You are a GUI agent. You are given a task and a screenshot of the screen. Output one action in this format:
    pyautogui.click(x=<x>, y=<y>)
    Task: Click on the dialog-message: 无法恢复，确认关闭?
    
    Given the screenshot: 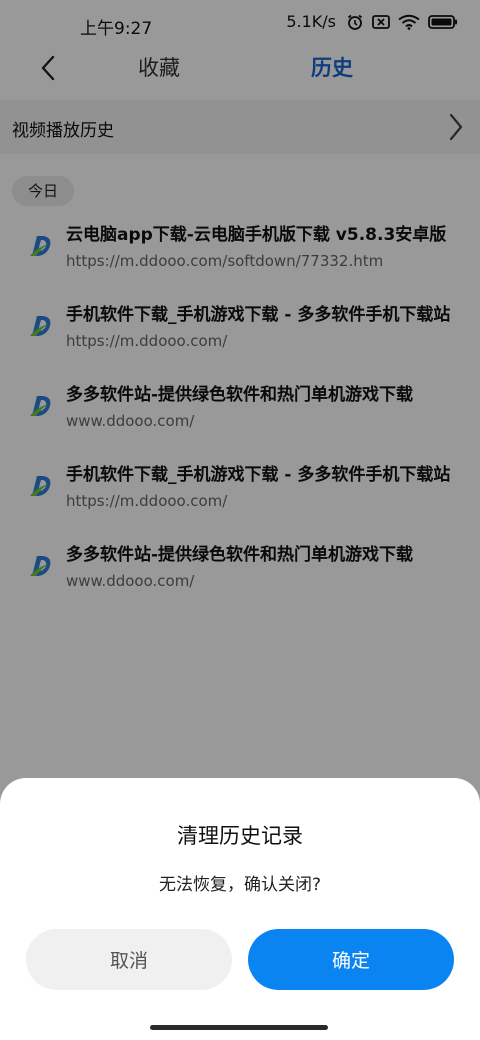 What is the action you would take?
    pyautogui.click(x=240, y=885)
    